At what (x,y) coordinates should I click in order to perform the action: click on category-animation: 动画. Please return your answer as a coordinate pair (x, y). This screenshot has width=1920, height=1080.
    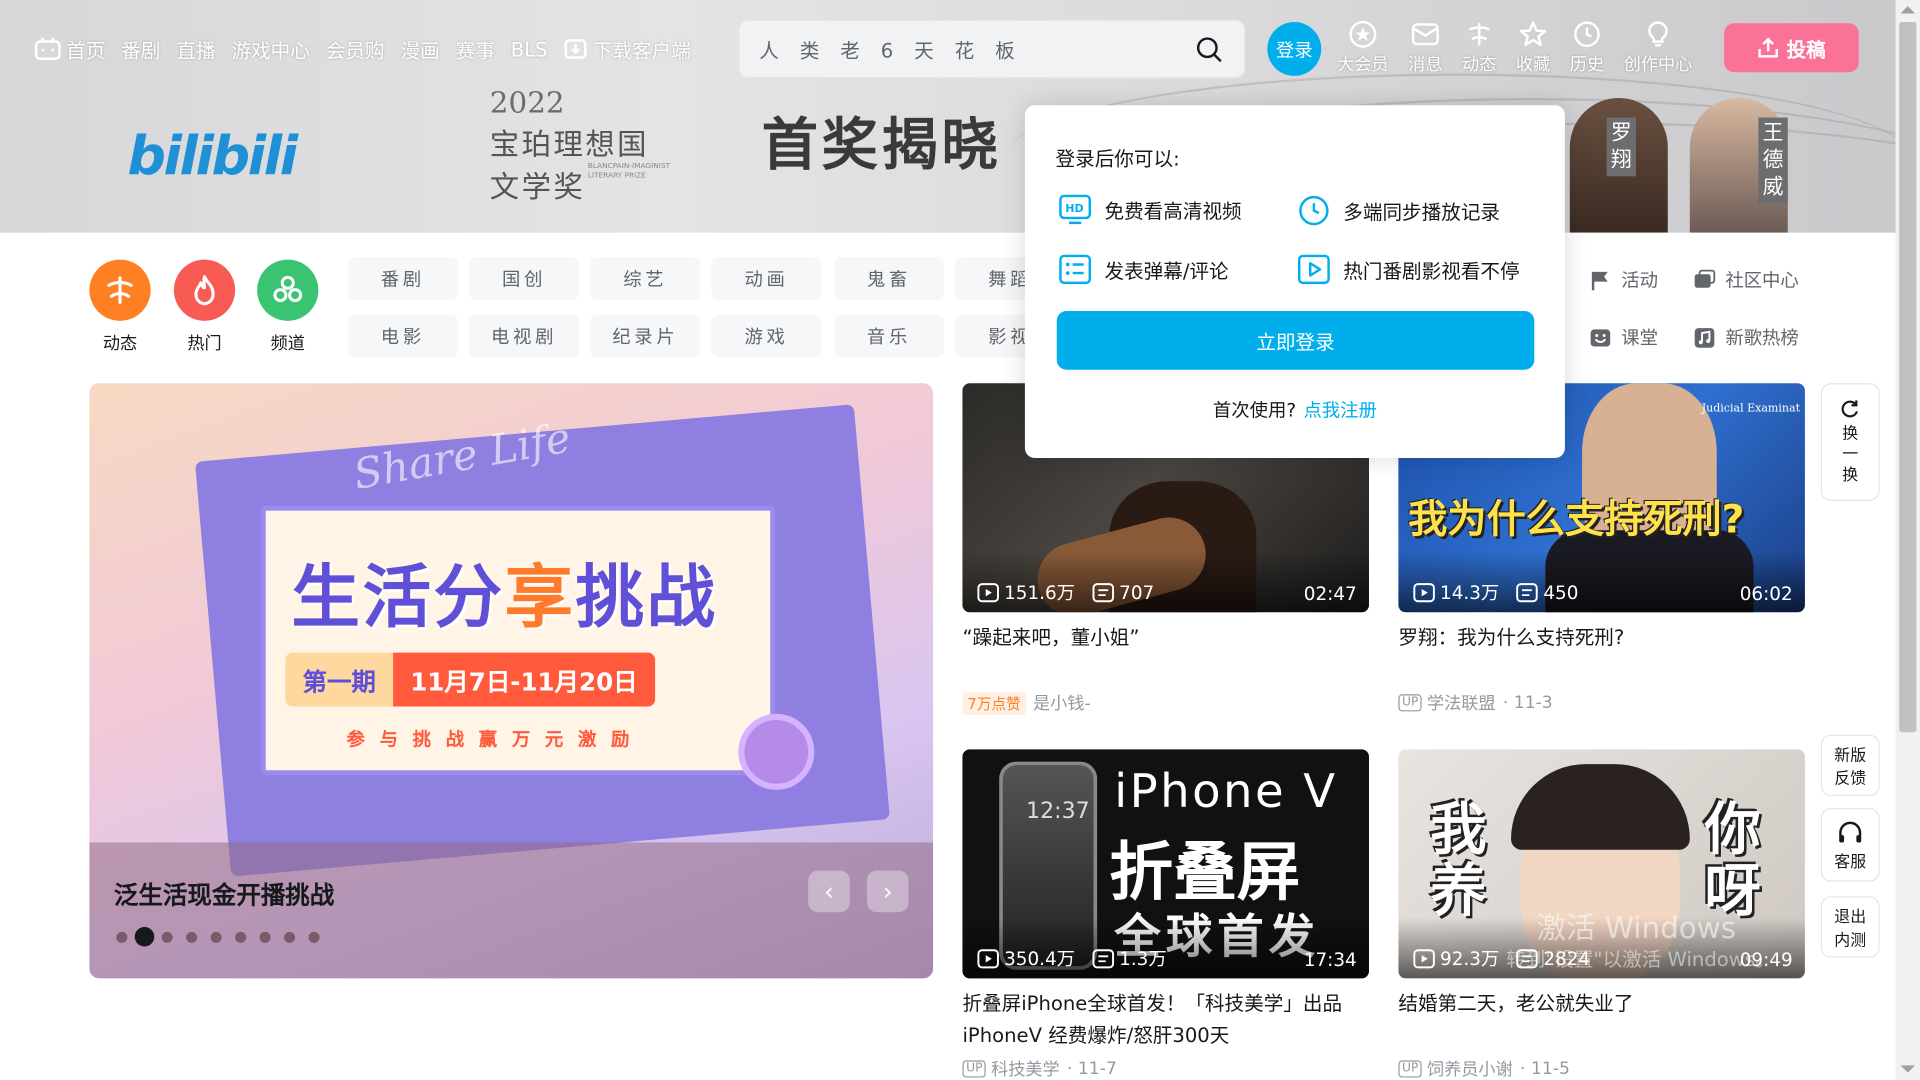
    Looking at the image, I should click on (766, 279).